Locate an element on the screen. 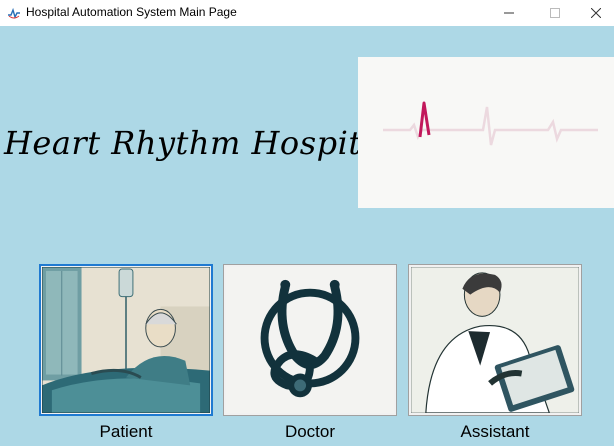 Image resolution: width=614 pixels, height=446 pixels. minimize-button is located at coordinates (509, 13).